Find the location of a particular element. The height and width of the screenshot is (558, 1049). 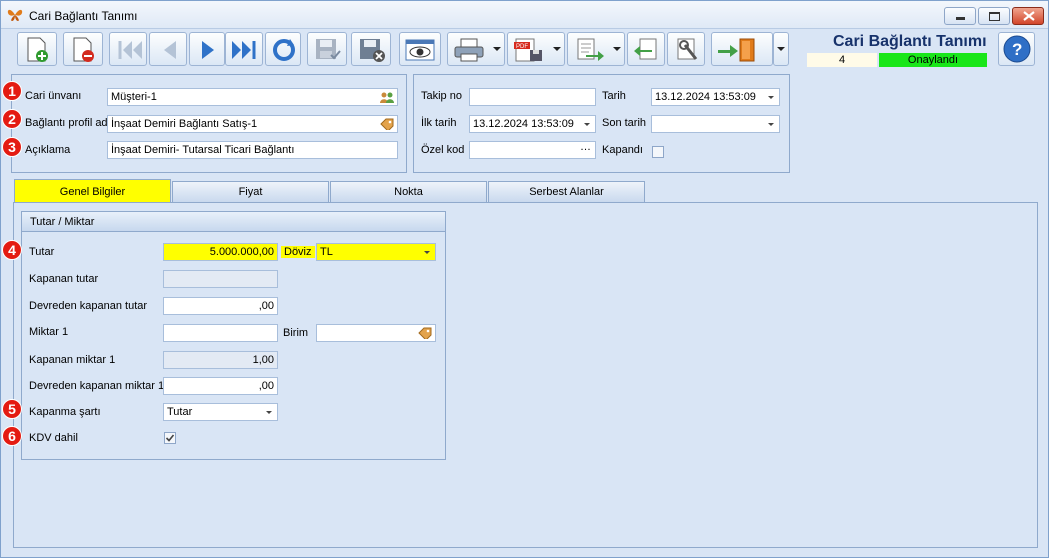

import-button is located at coordinates (646, 49).